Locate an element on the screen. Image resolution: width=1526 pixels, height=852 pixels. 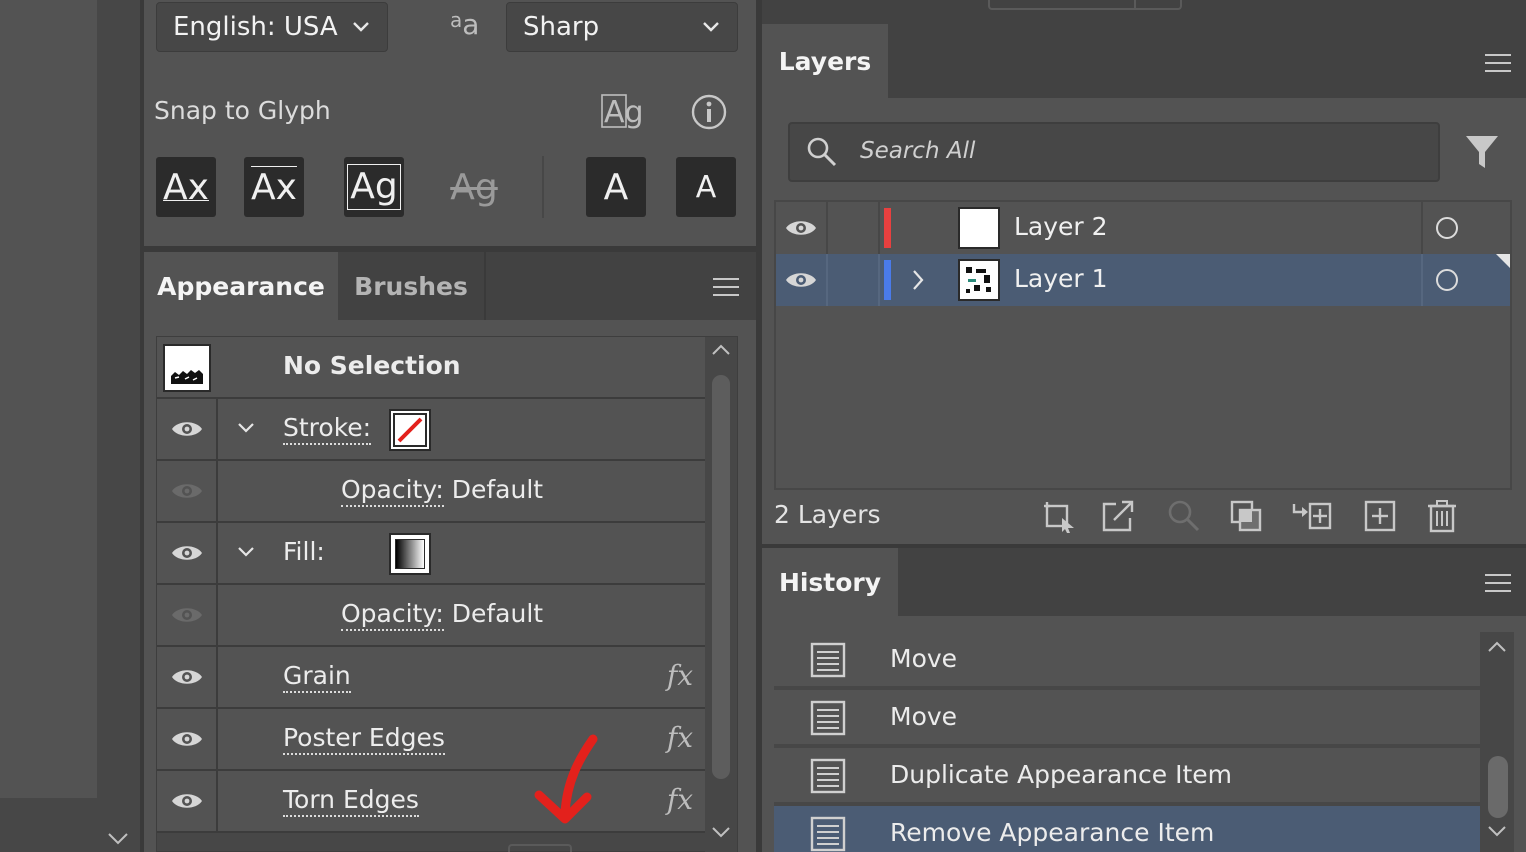
history-step-icon is located at coordinates (828, 660).